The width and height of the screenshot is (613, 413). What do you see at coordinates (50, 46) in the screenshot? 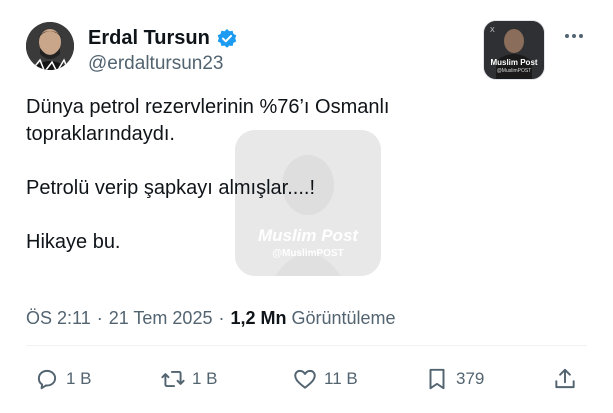
I see `author-avatar` at bounding box center [50, 46].